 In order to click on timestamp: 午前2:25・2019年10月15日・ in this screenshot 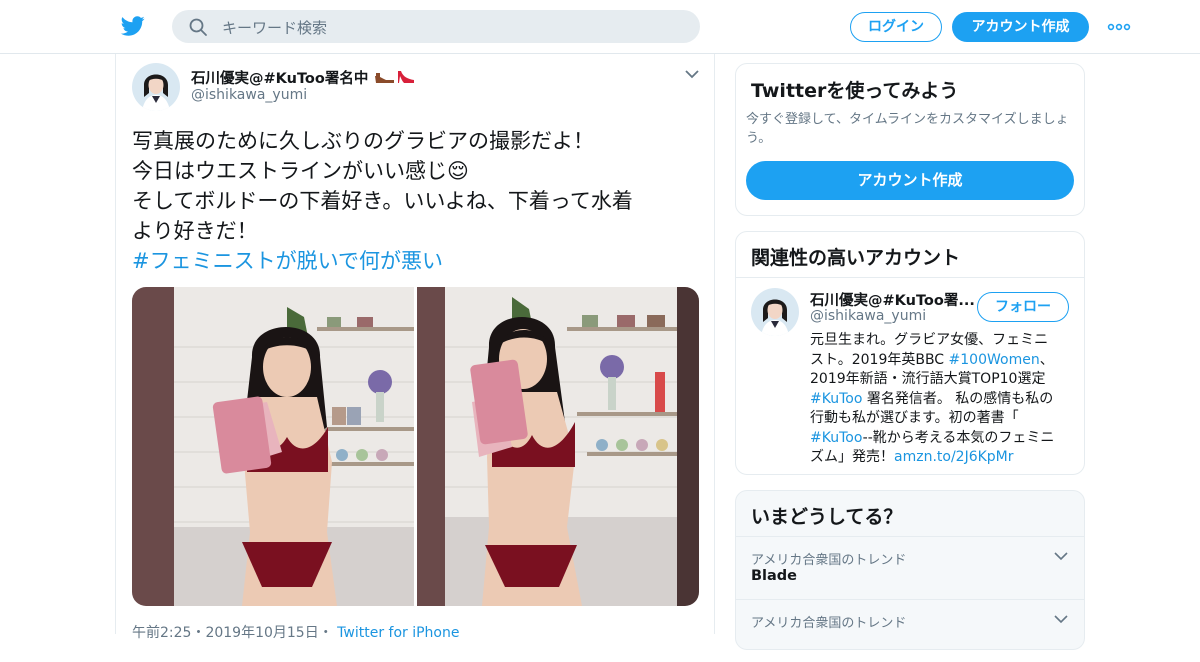, I will do `click(232, 633)`.